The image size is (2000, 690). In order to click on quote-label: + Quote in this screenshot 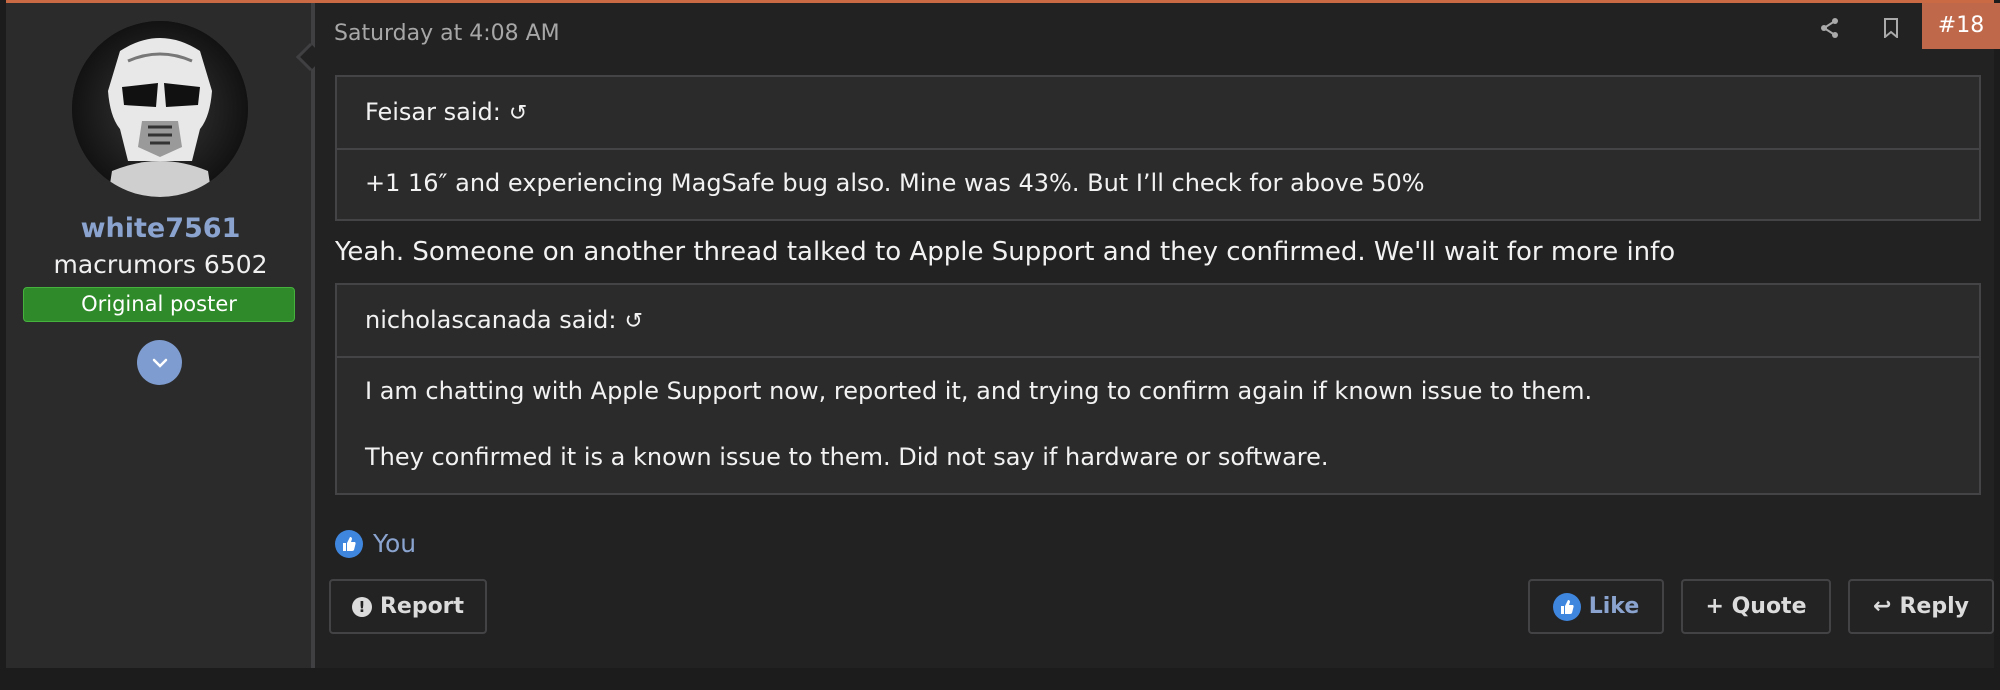, I will do `click(1756, 606)`.